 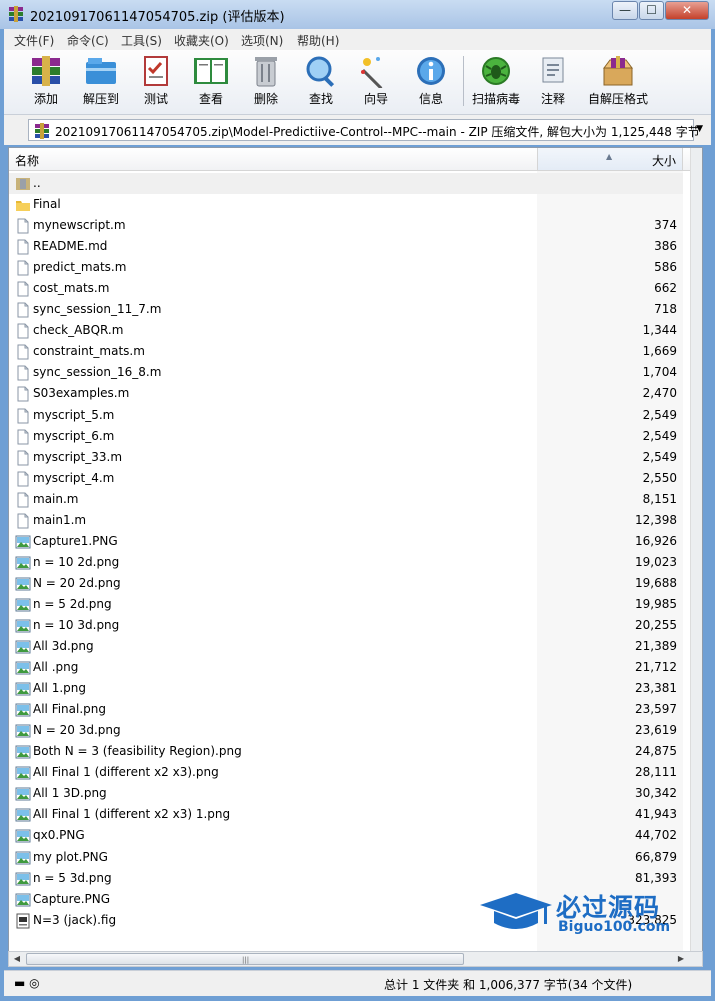 What do you see at coordinates (346, 184) in the screenshot?
I see `file-row: ..` at bounding box center [346, 184].